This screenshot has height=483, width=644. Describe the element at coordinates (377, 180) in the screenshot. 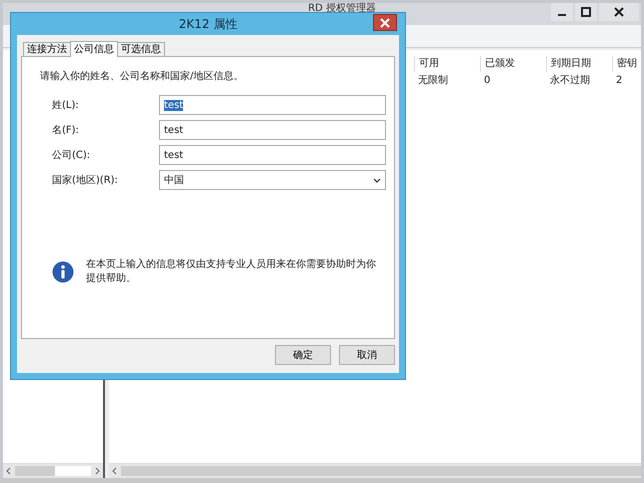

I see `caret-icon` at that location.